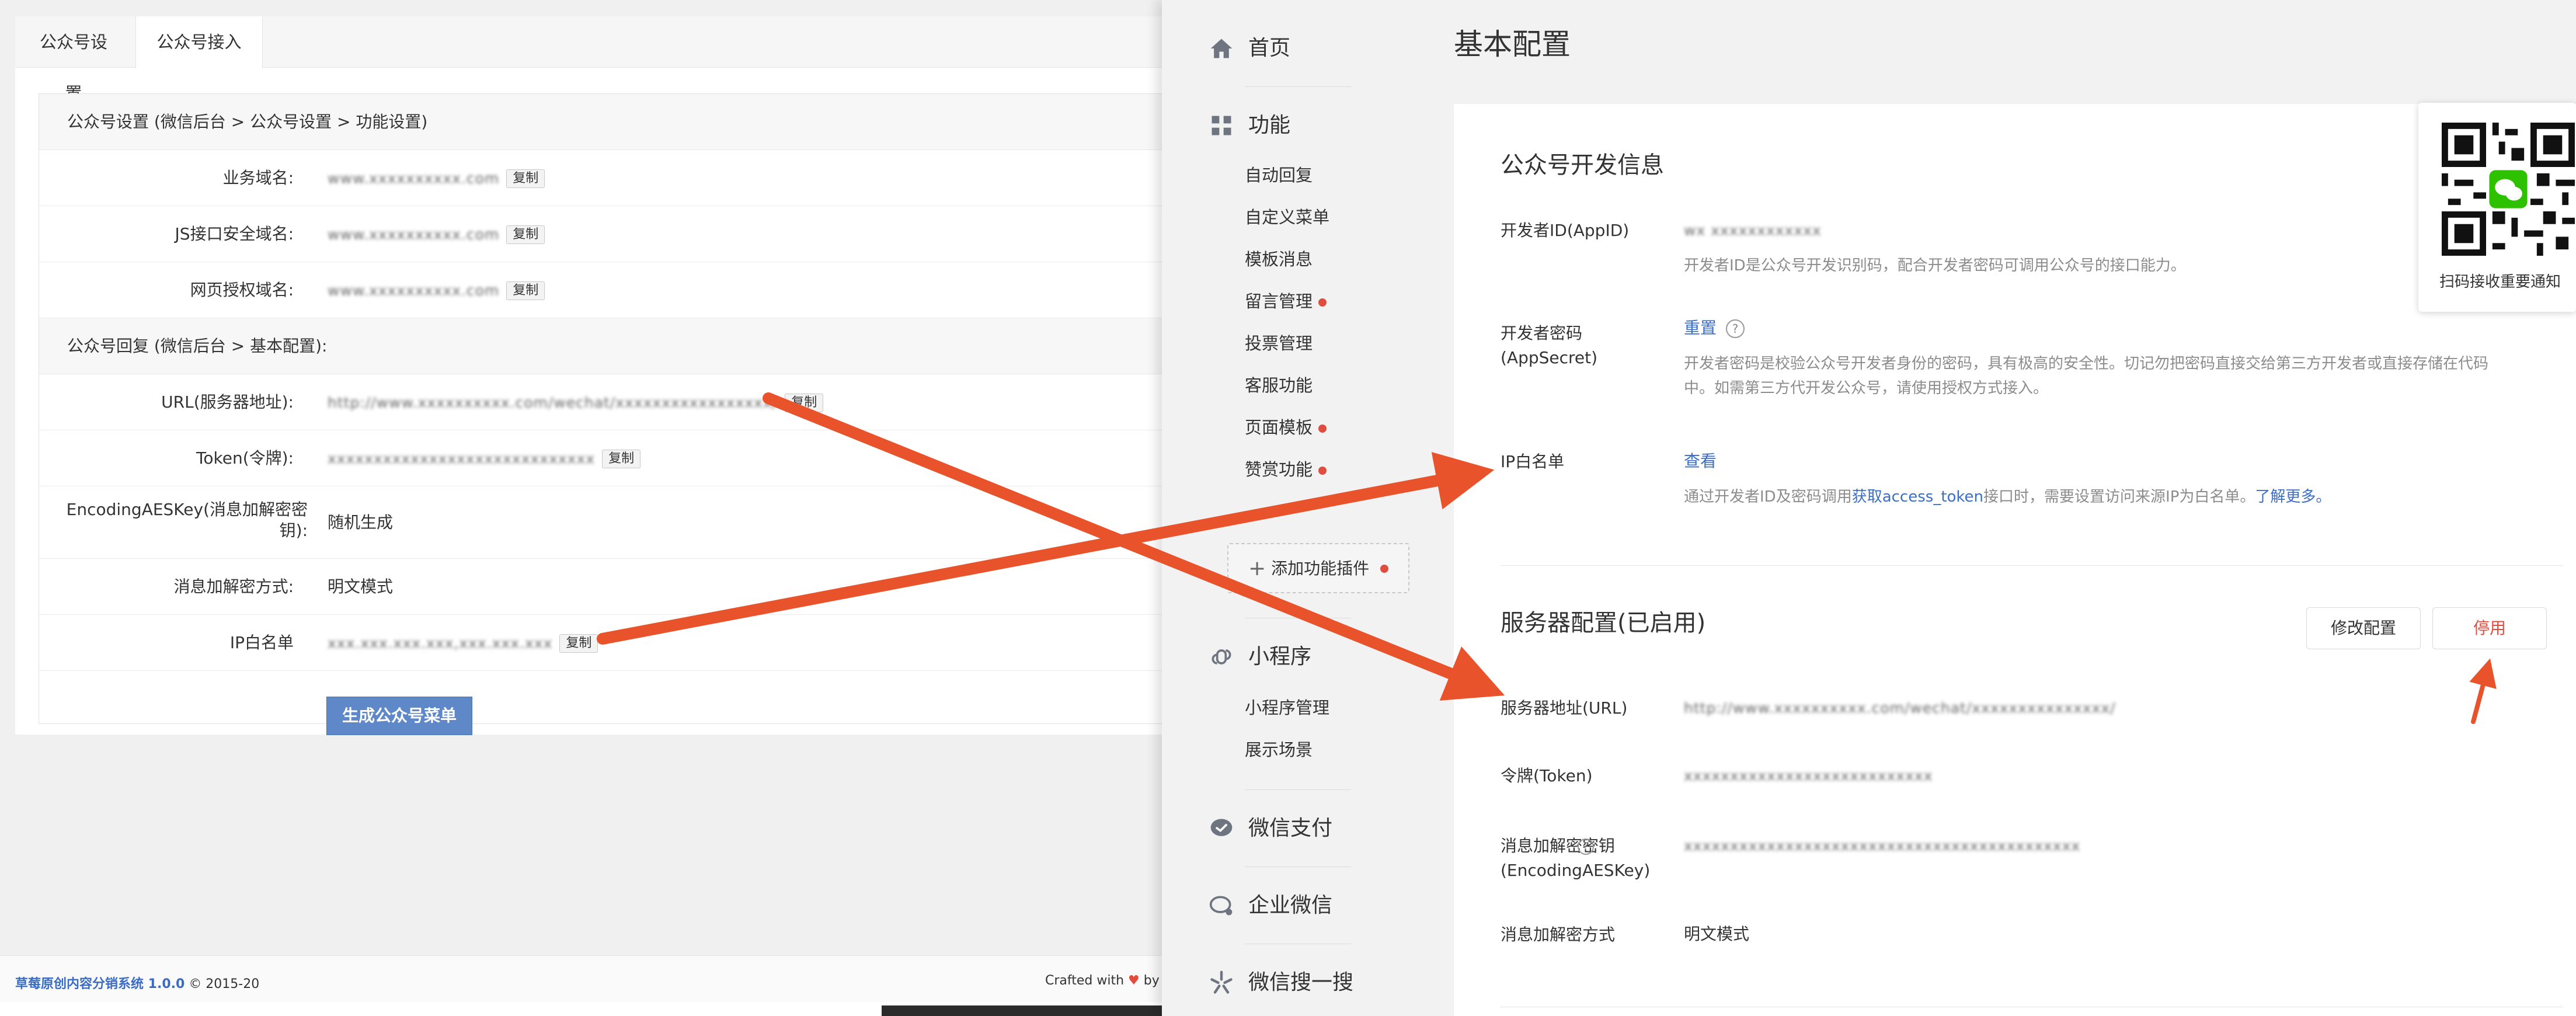 The height and width of the screenshot is (1016, 2576). I want to click on appid-value: wx xxxxxxxxxxxx, so click(1753, 230).